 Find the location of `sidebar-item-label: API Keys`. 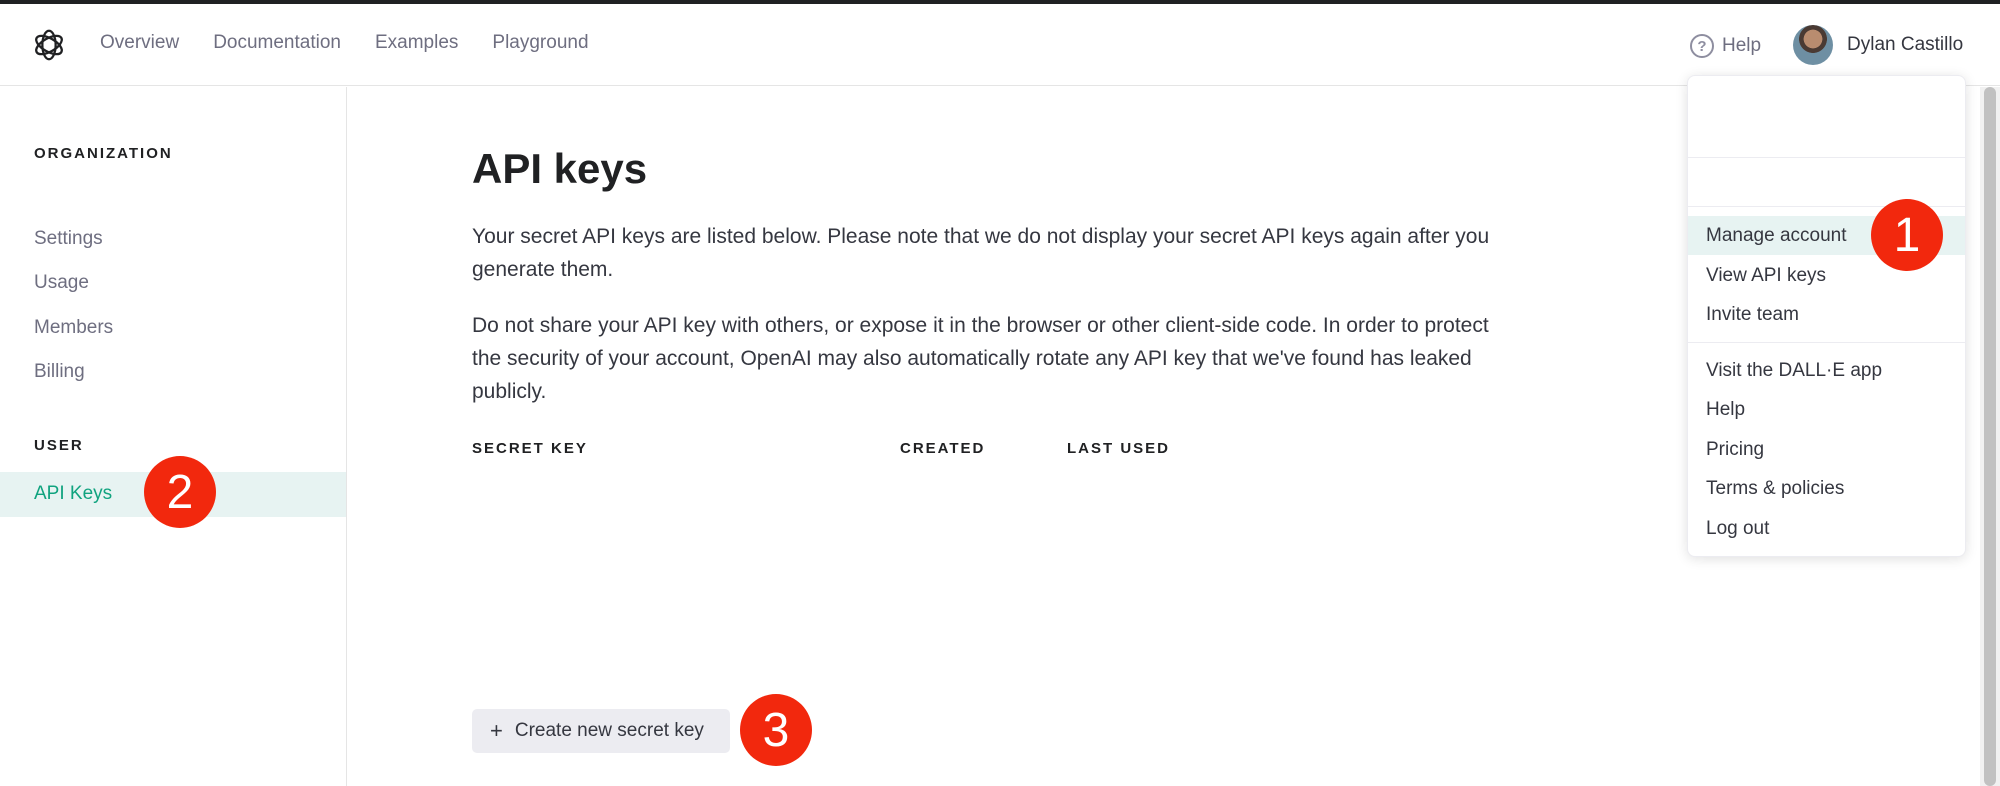

sidebar-item-label: API Keys is located at coordinates (73, 493).